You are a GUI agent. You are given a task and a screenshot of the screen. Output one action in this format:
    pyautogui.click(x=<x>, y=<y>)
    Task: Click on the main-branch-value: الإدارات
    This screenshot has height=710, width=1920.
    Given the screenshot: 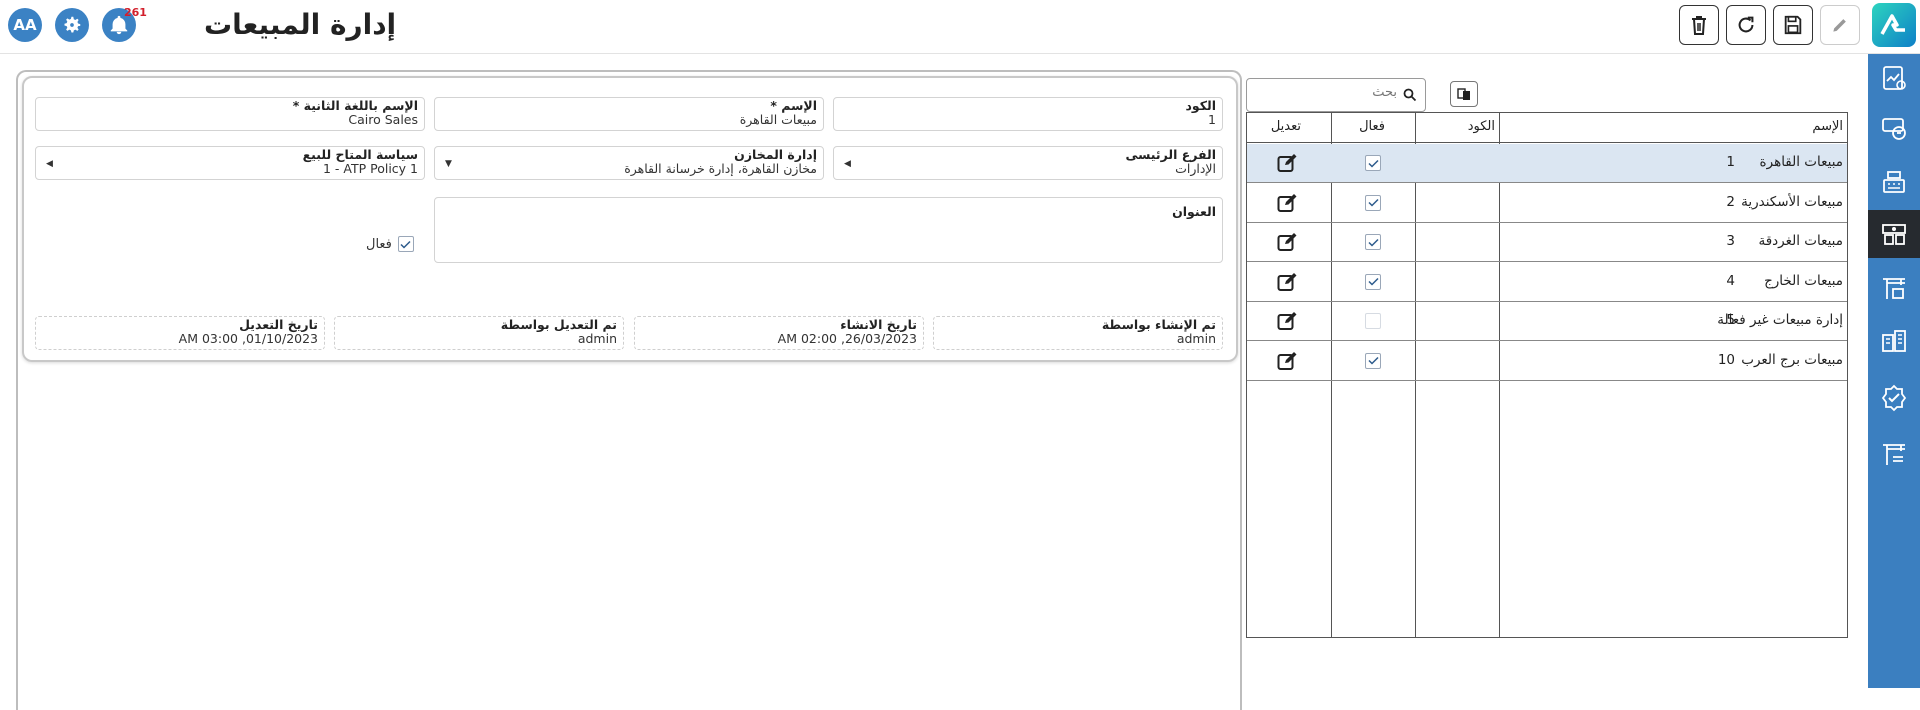 What is the action you would take?
    pyautogui.click(x=1195, y=168)
    